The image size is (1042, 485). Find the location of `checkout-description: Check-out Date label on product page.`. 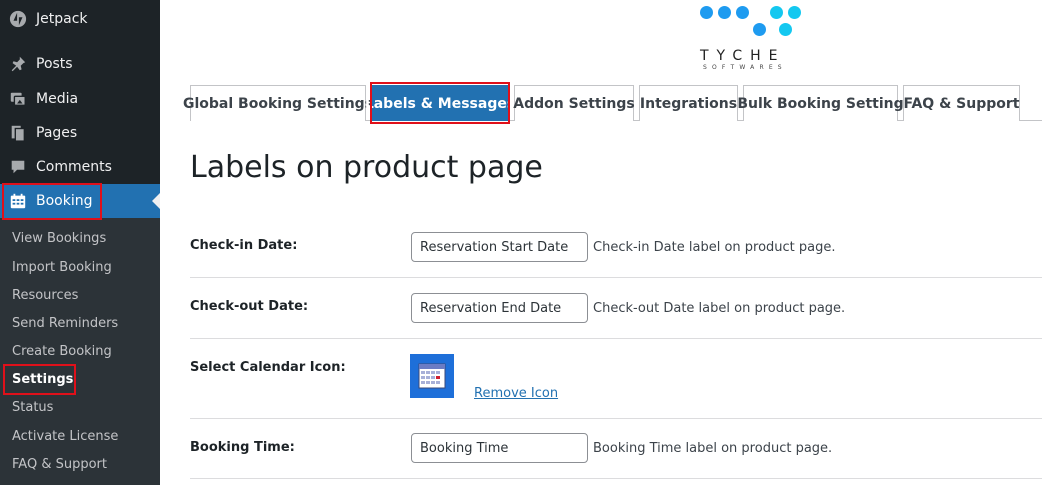

checkout-description: Check-out Date label on product page. is located at coordinates (719, 308).